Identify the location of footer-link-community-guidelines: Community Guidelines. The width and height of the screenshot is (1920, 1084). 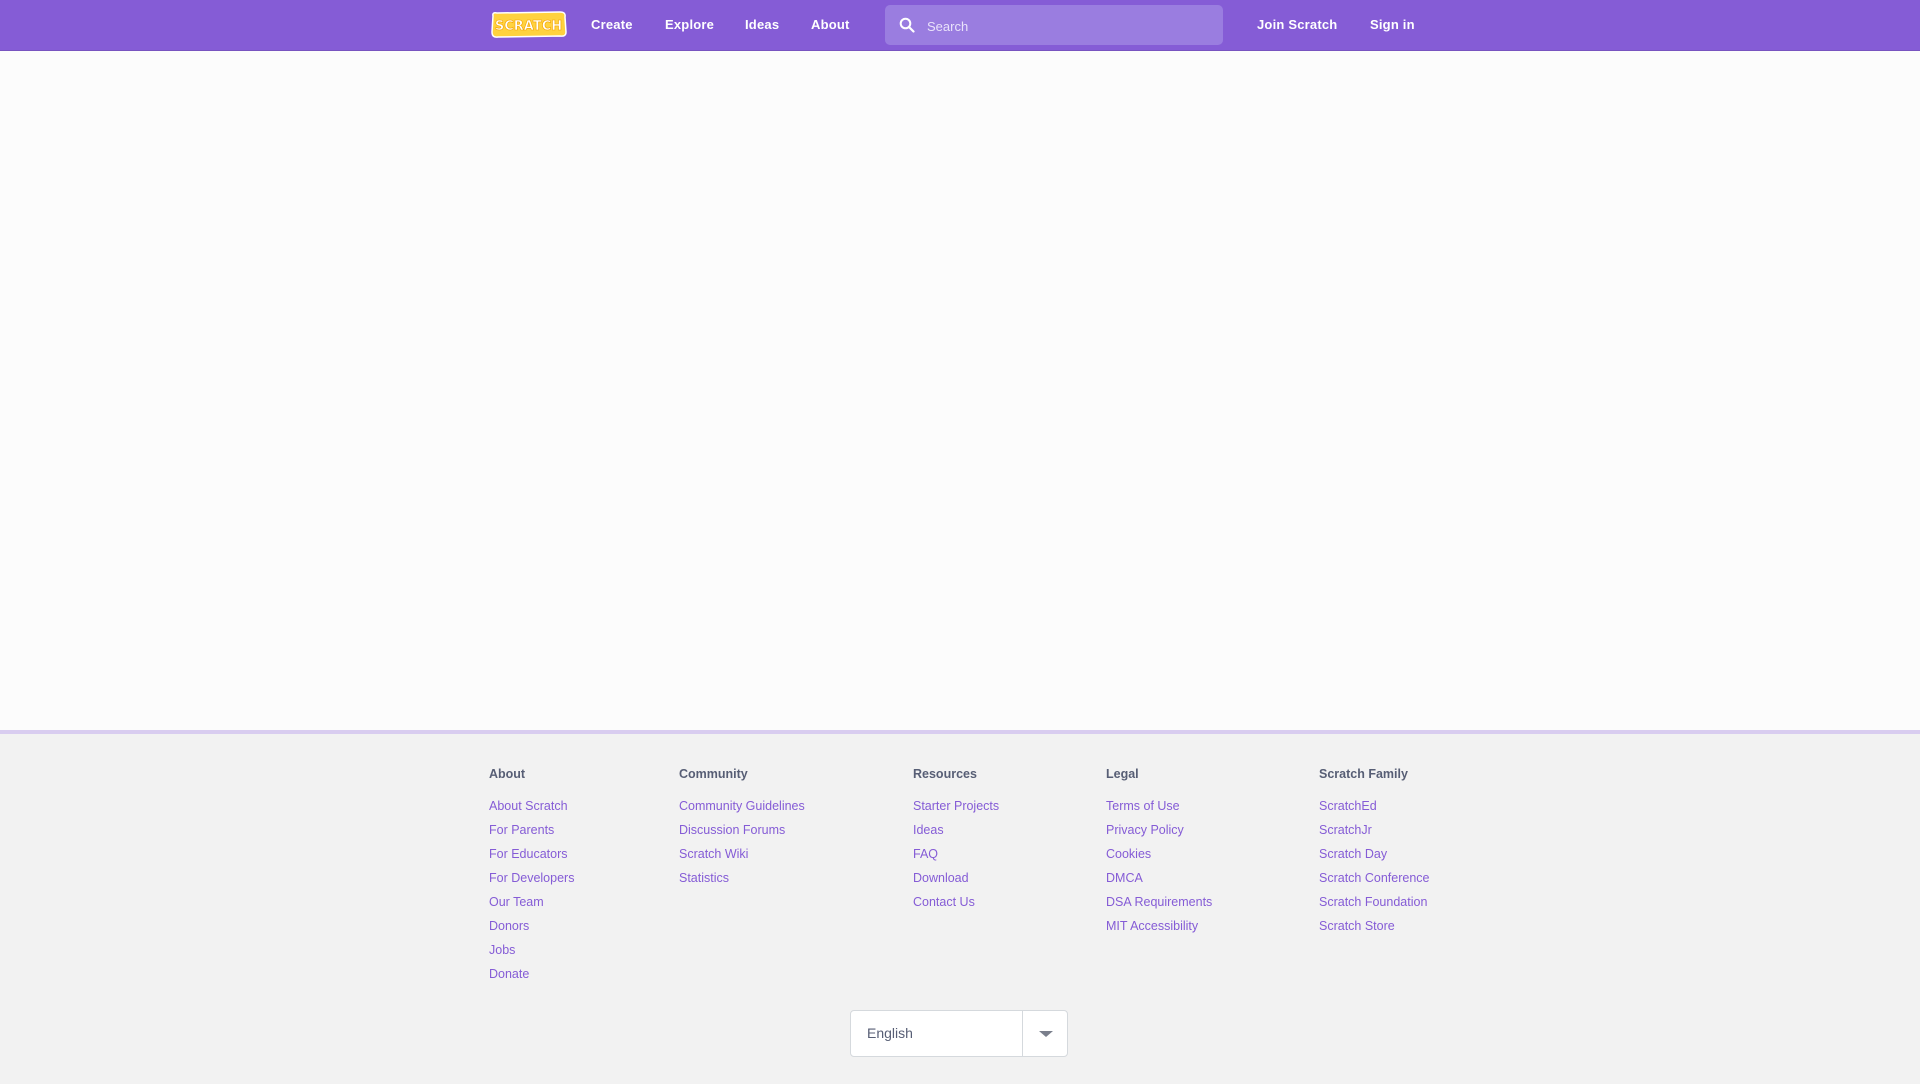
(742, 806).